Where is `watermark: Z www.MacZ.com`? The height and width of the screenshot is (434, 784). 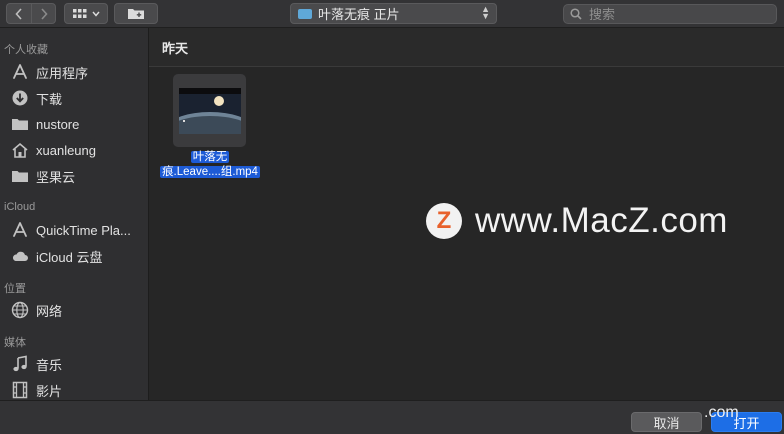 watermark: Z www.MacZ.com is located at coordinates (577, 221).